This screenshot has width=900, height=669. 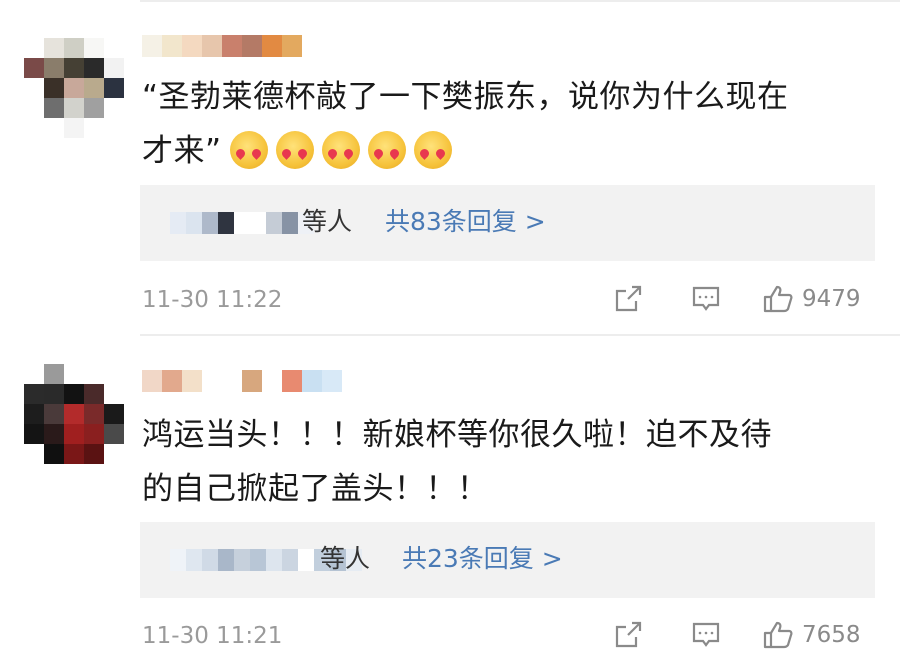 What do you see at coordinates (315, 489) in the screenshot?
I see `comment-text-line2: 的自己掀起了盖头！！！` at bounding box center [315, 489].